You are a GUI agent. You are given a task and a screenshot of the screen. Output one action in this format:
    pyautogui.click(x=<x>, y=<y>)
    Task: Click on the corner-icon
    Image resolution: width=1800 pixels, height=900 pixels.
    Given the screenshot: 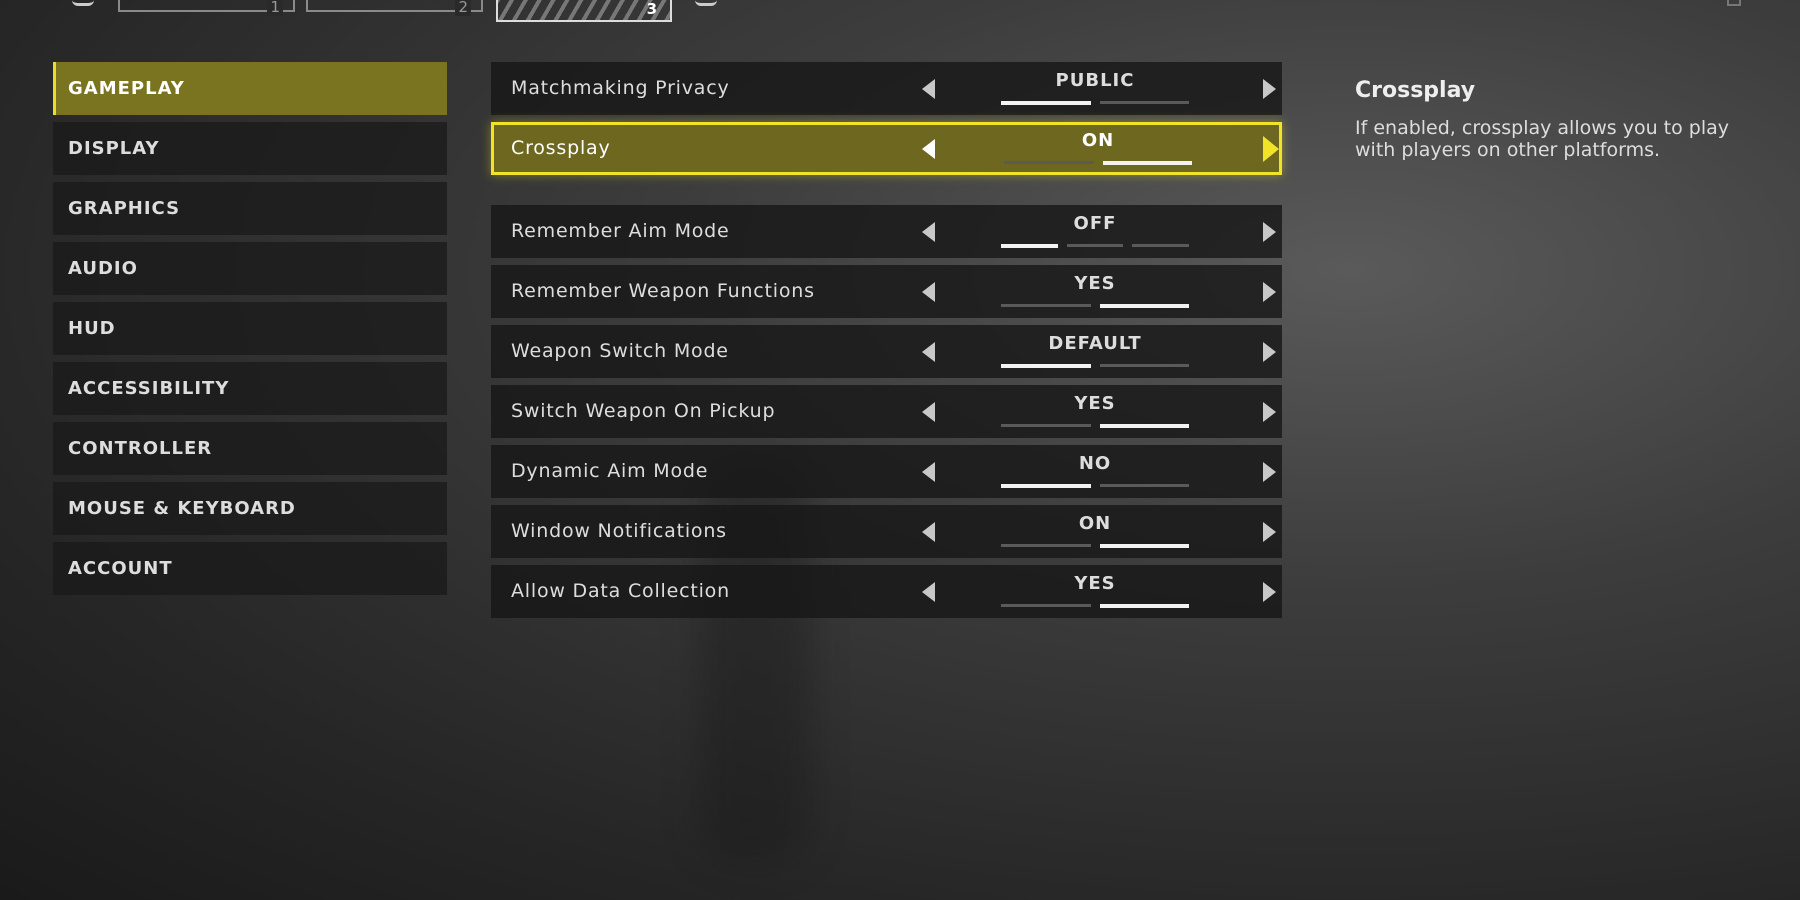 What is the action you would take?
    pyautogui.click(x=1734, y=3)
    